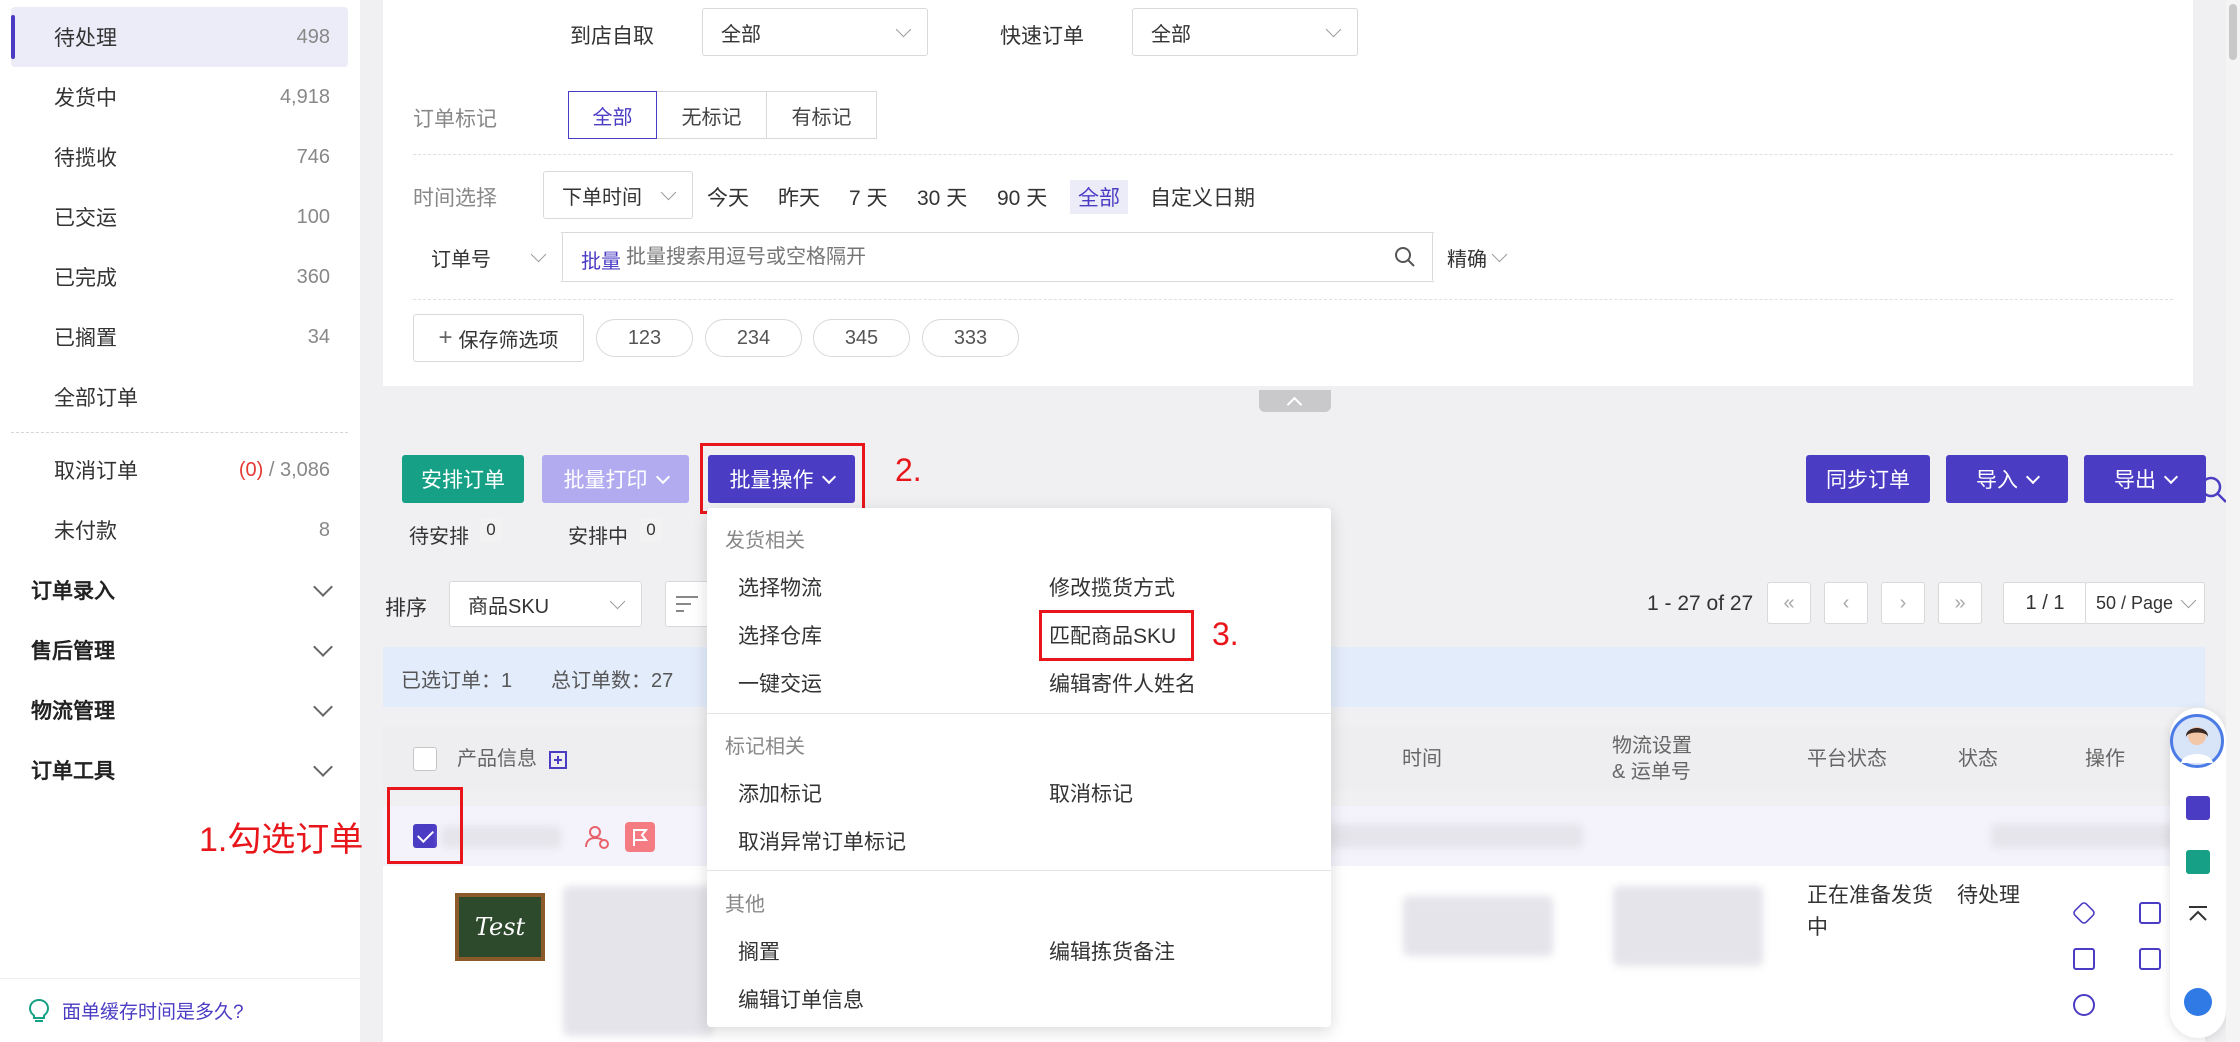 The width and height of the screenshot is (2240, 1042). What do you see at coordinates (179, 397) in the screenshot?
I see `sidebar-item-all-orders: 全部订单` at bounding box center [179, 397].